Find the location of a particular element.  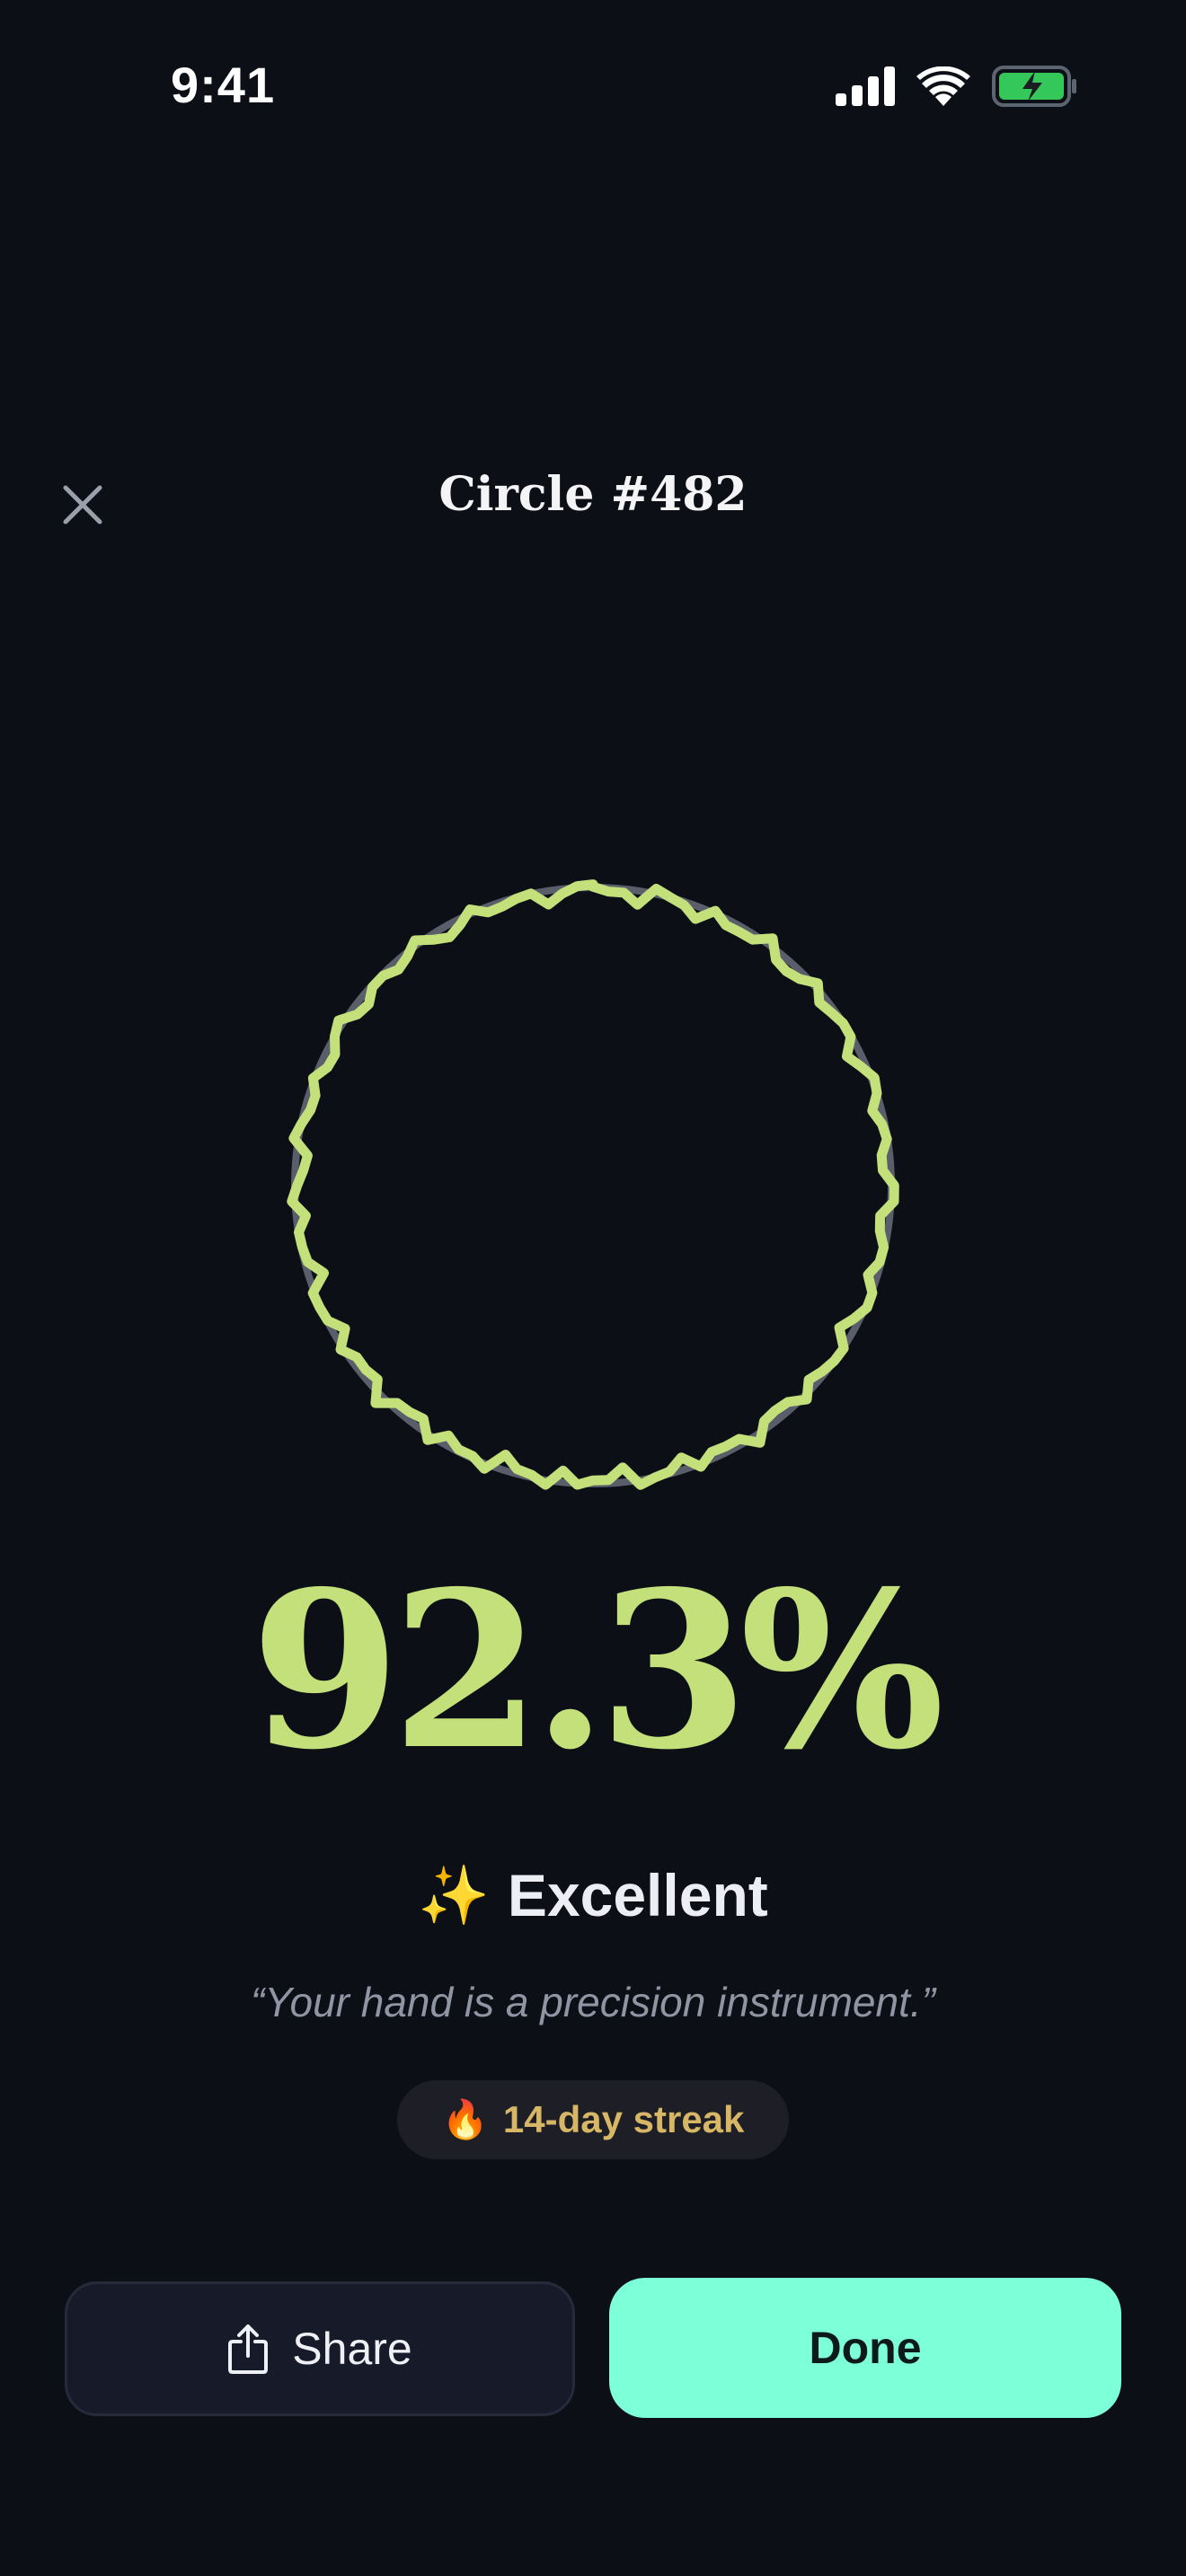

share-button: Share is located at coordinates (320, 2348).